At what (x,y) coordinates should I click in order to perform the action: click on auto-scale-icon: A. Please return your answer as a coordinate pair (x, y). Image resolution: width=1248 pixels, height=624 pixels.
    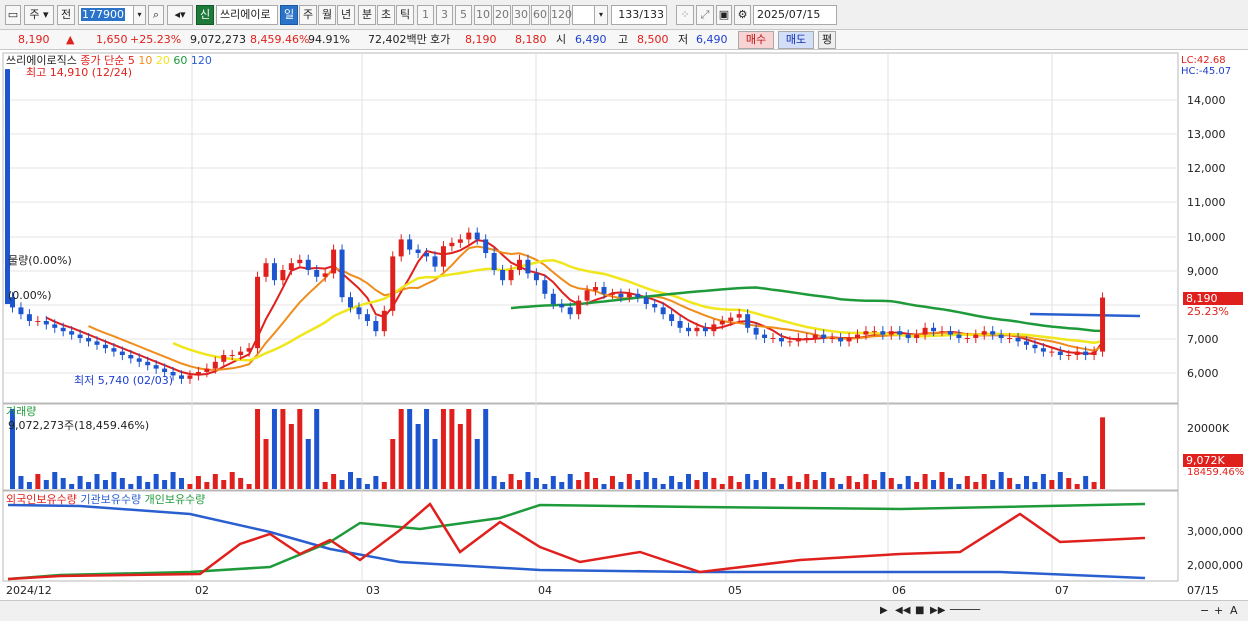
    Looking at the image, I should click on (1234, 610).